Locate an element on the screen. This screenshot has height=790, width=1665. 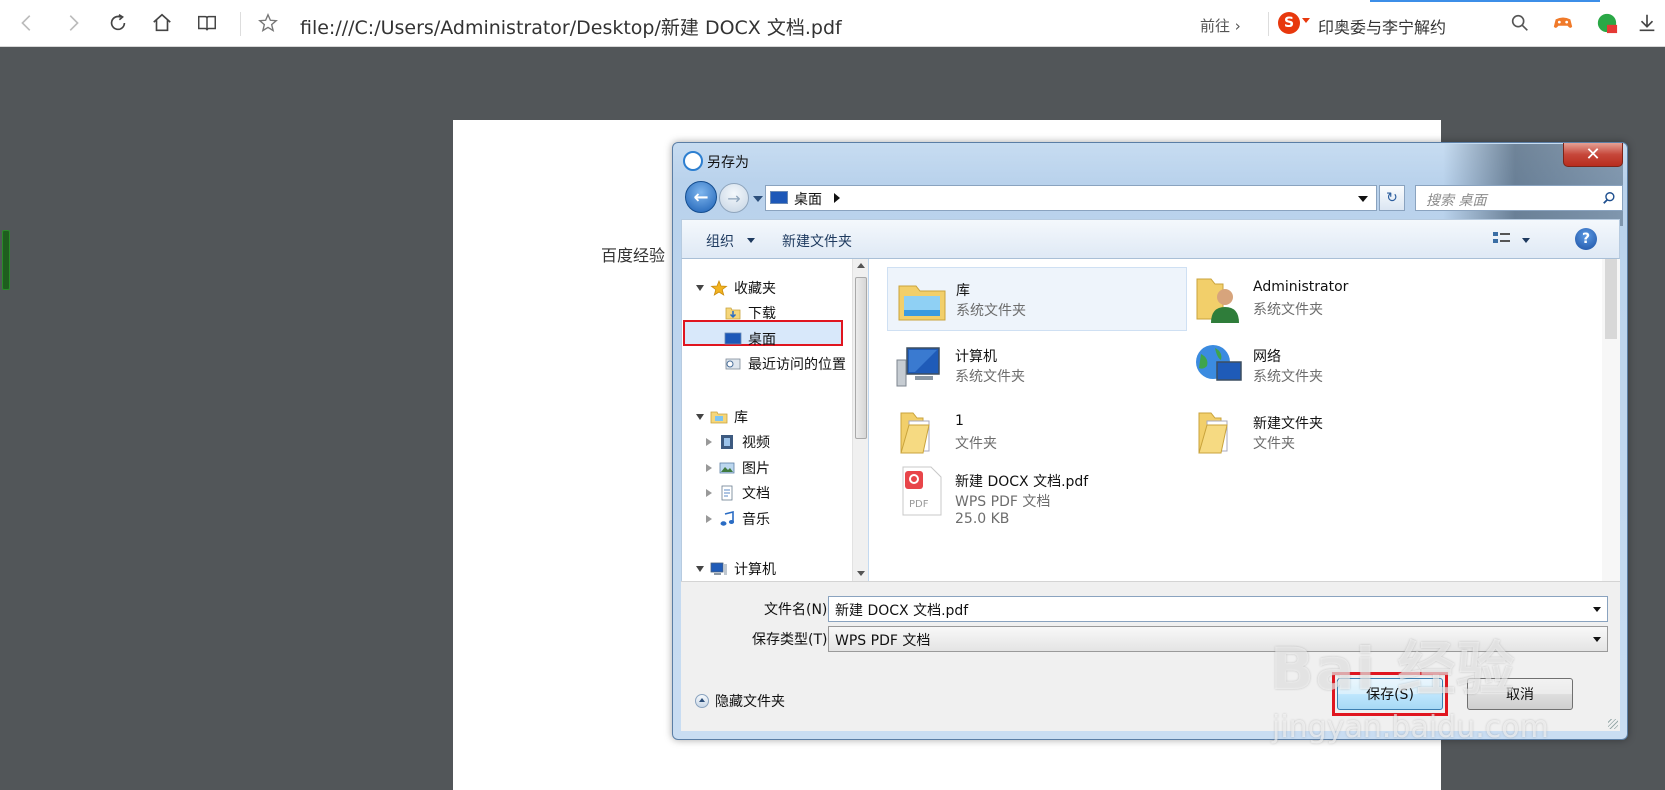
star-outline-icon is located at coordinates (268, 22).